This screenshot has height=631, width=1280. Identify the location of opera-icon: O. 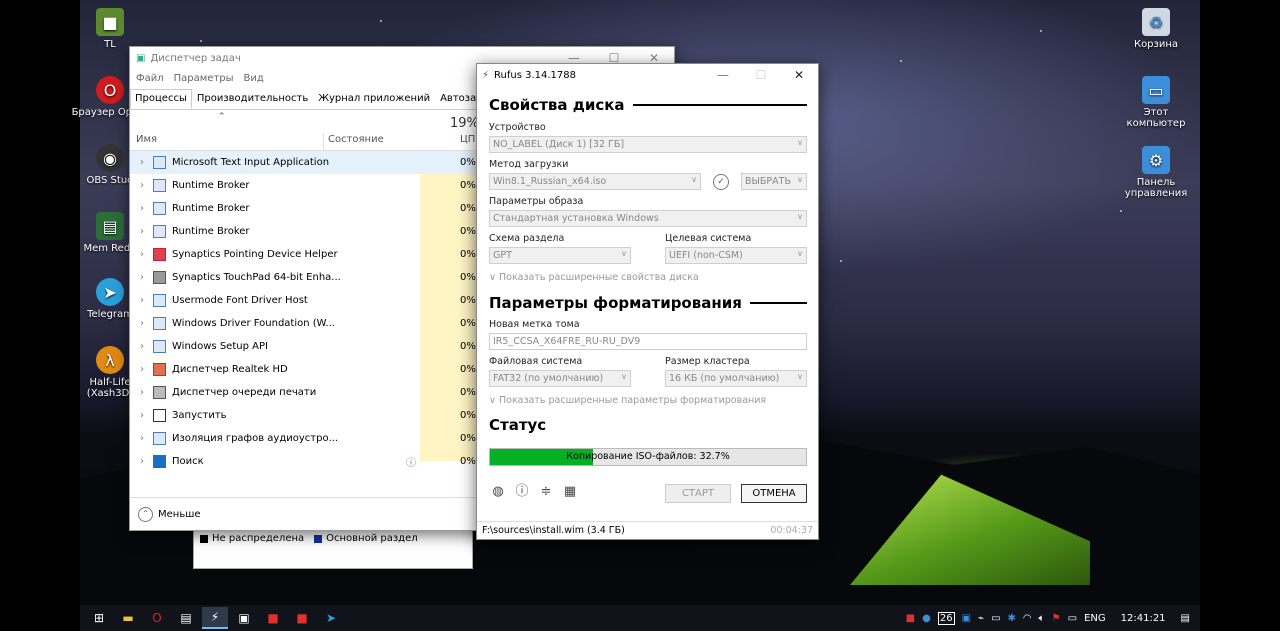
(110, 90).